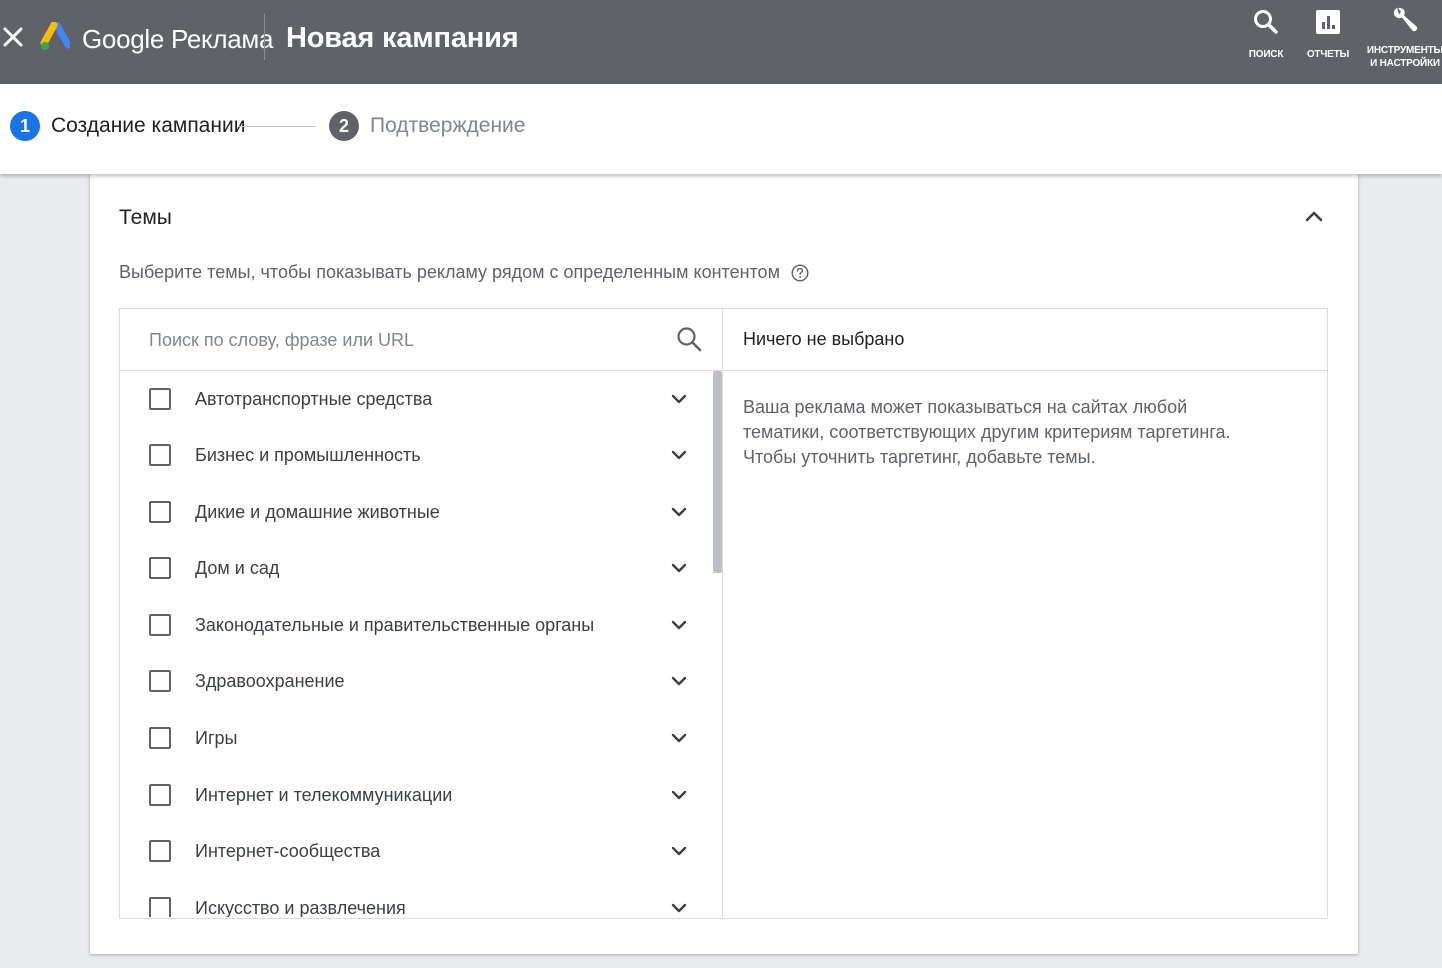 This screenshot has width=1442, height=968. I want to click on list-item: Игры, so click(415, 738).